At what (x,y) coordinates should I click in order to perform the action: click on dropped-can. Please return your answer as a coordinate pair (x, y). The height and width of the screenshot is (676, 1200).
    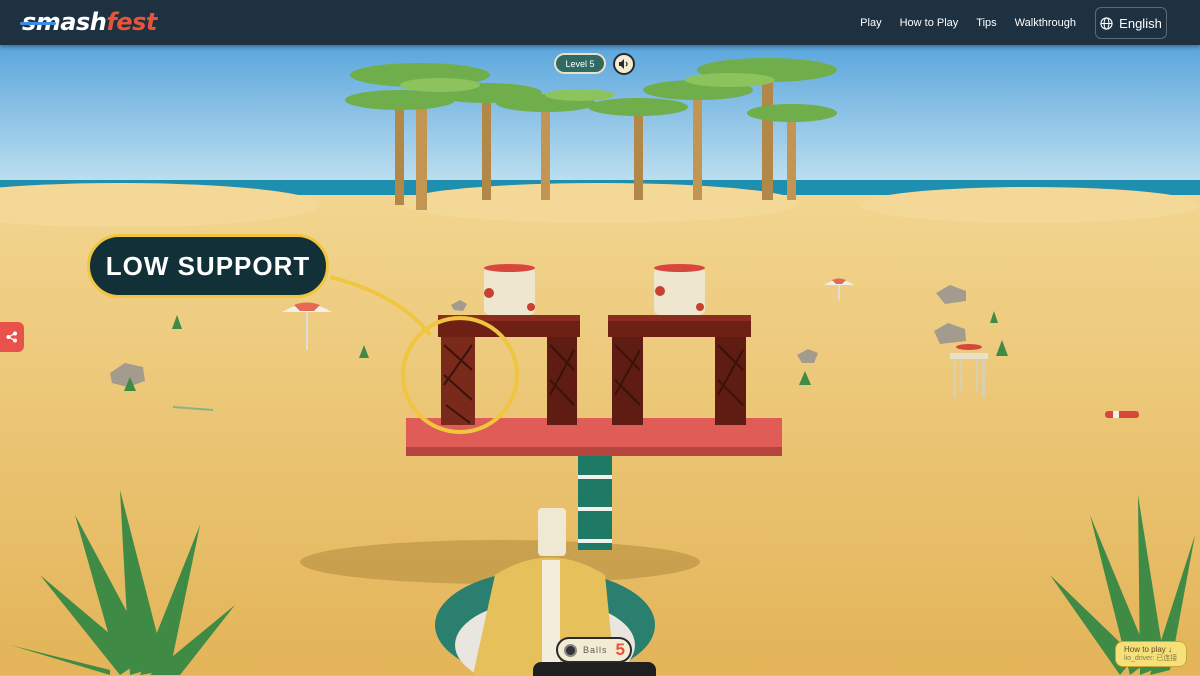
    Looking at the image, I should click on (1122, 414).